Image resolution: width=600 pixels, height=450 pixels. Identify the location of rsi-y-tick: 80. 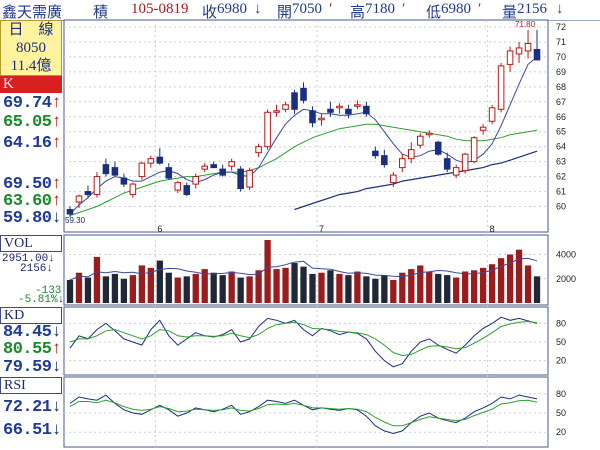
(561, 394).